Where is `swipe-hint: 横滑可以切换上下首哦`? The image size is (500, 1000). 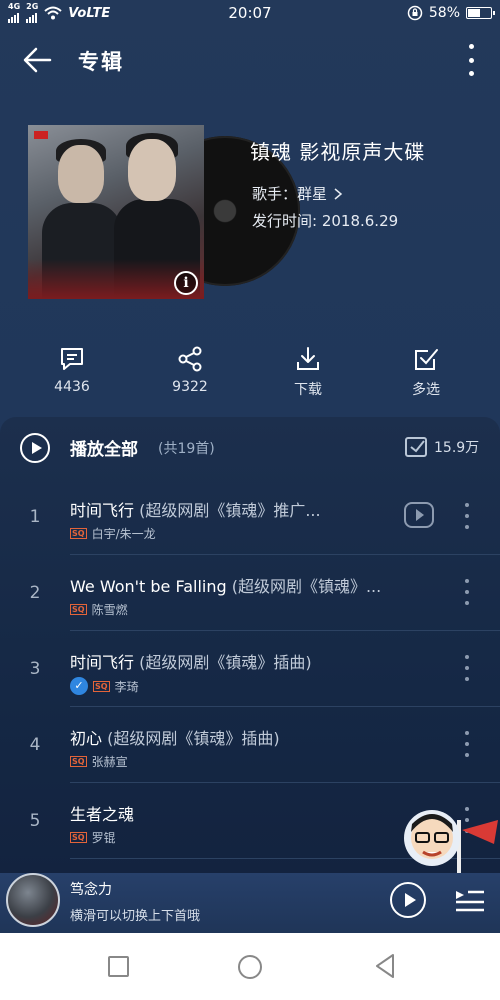
swipe-hint: 横滑可以切换上下首哦 is located at coordinates (135, 916).